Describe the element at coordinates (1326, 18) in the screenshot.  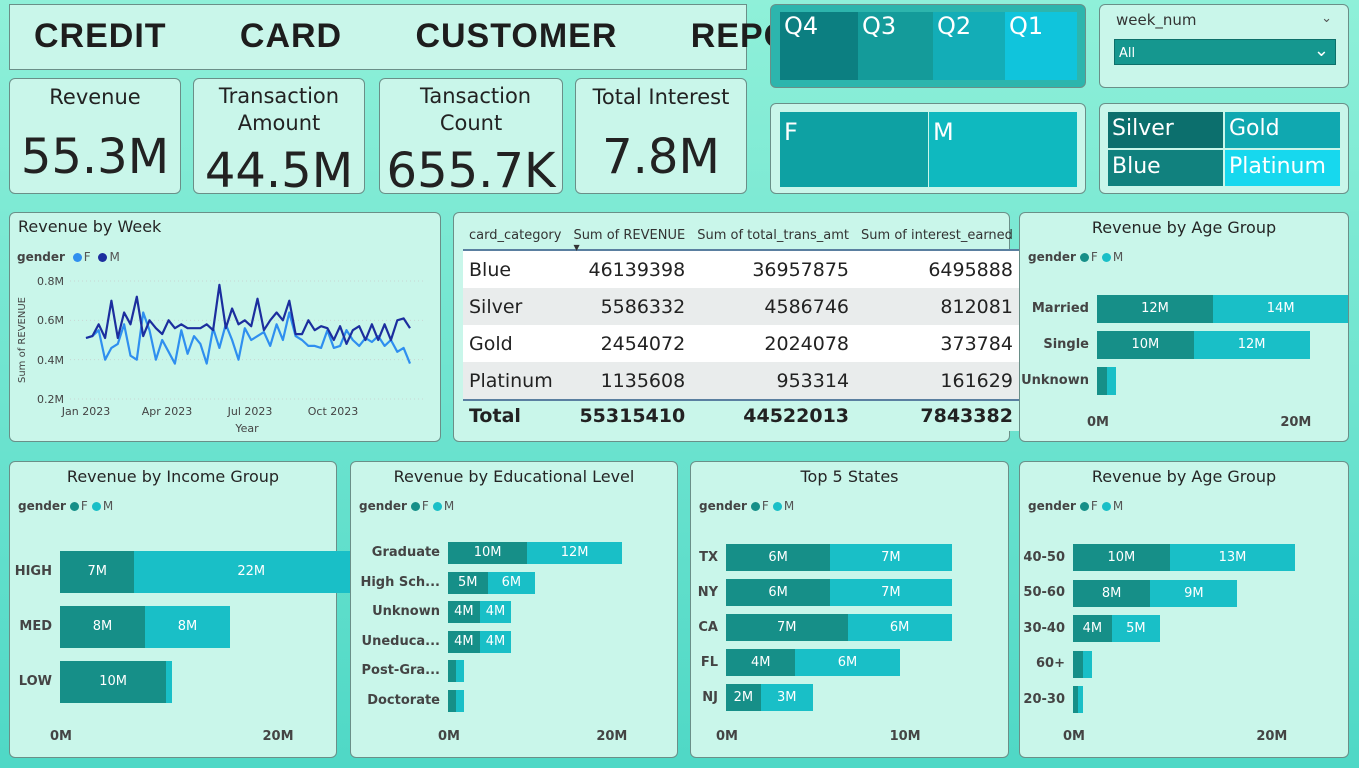
I see `chevron-up-icon: ⌄` at that location.